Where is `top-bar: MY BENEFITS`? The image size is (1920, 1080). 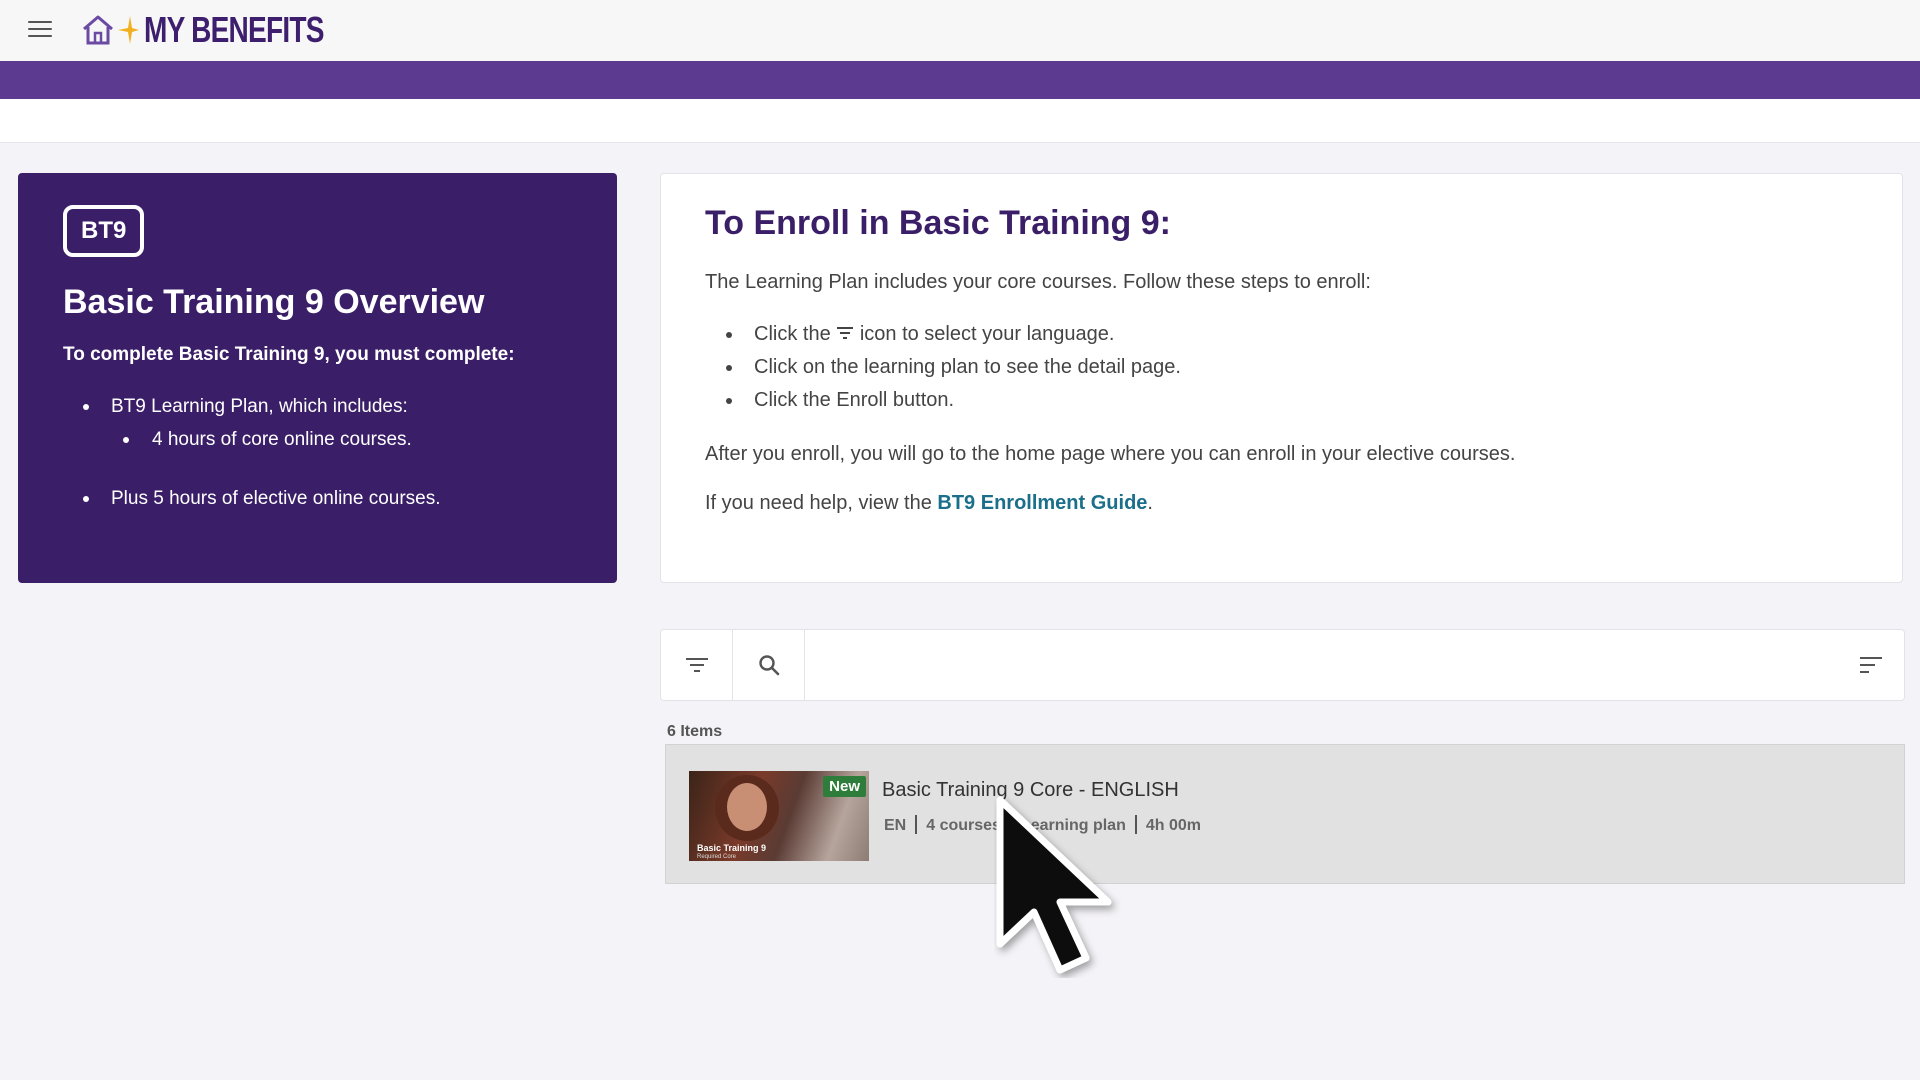 top-bar: MY BENEFITS is located at coordinates (960, 30).